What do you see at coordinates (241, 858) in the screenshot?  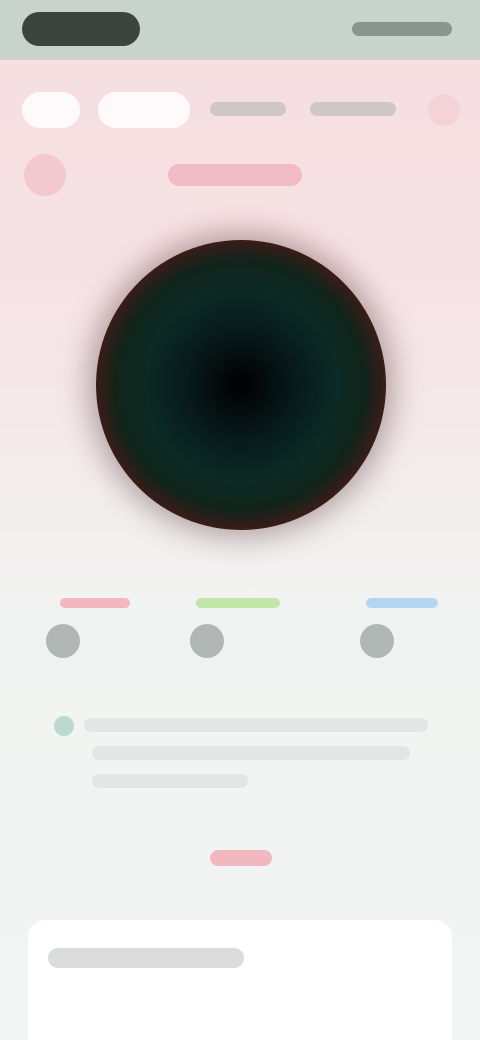 I see `action-link` at bounding box center [241, 858].